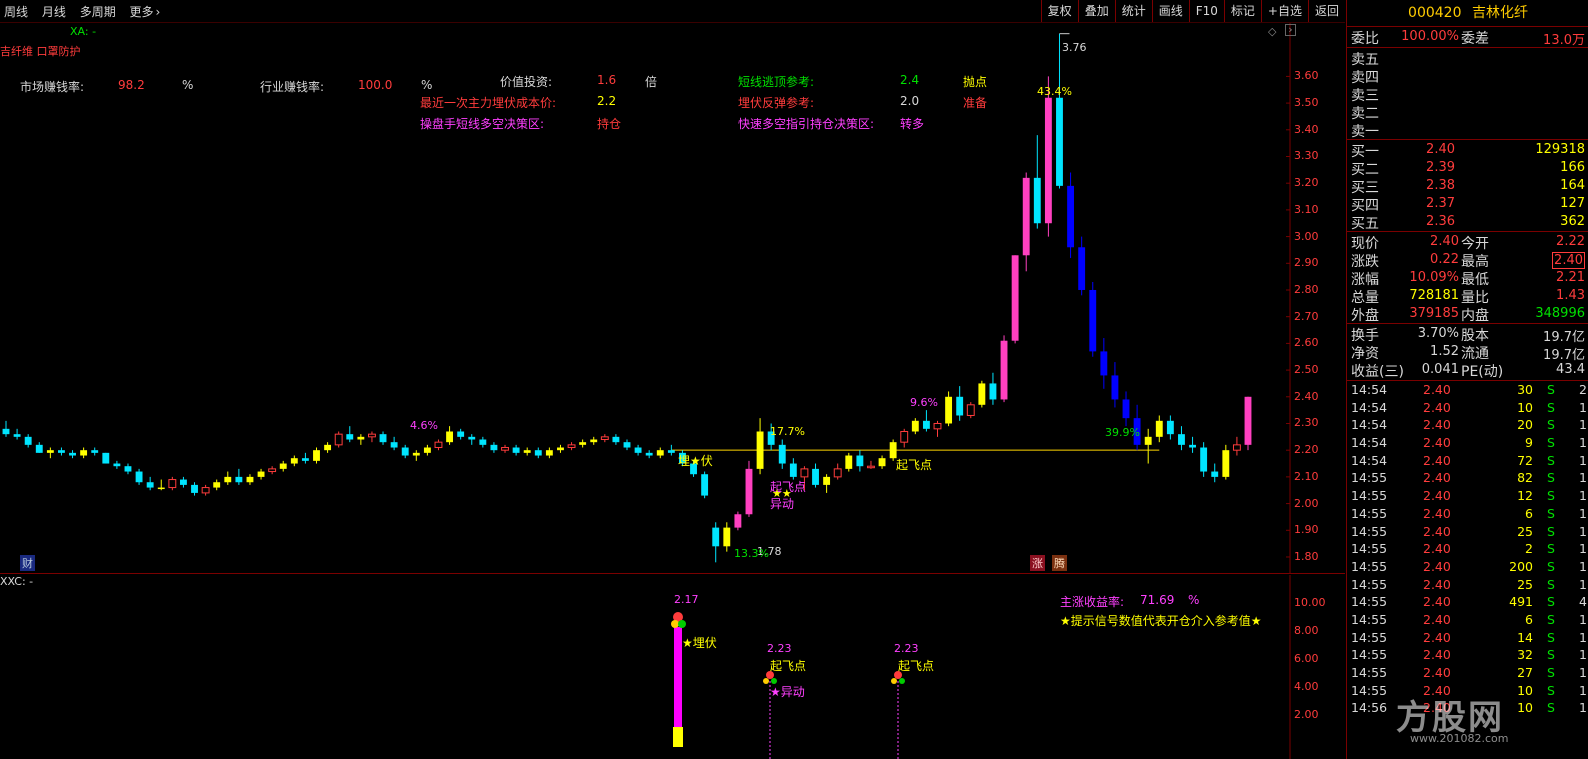  I want to click on tick-row: 14:55 2.40 14 S 1, so click(1467, 638).